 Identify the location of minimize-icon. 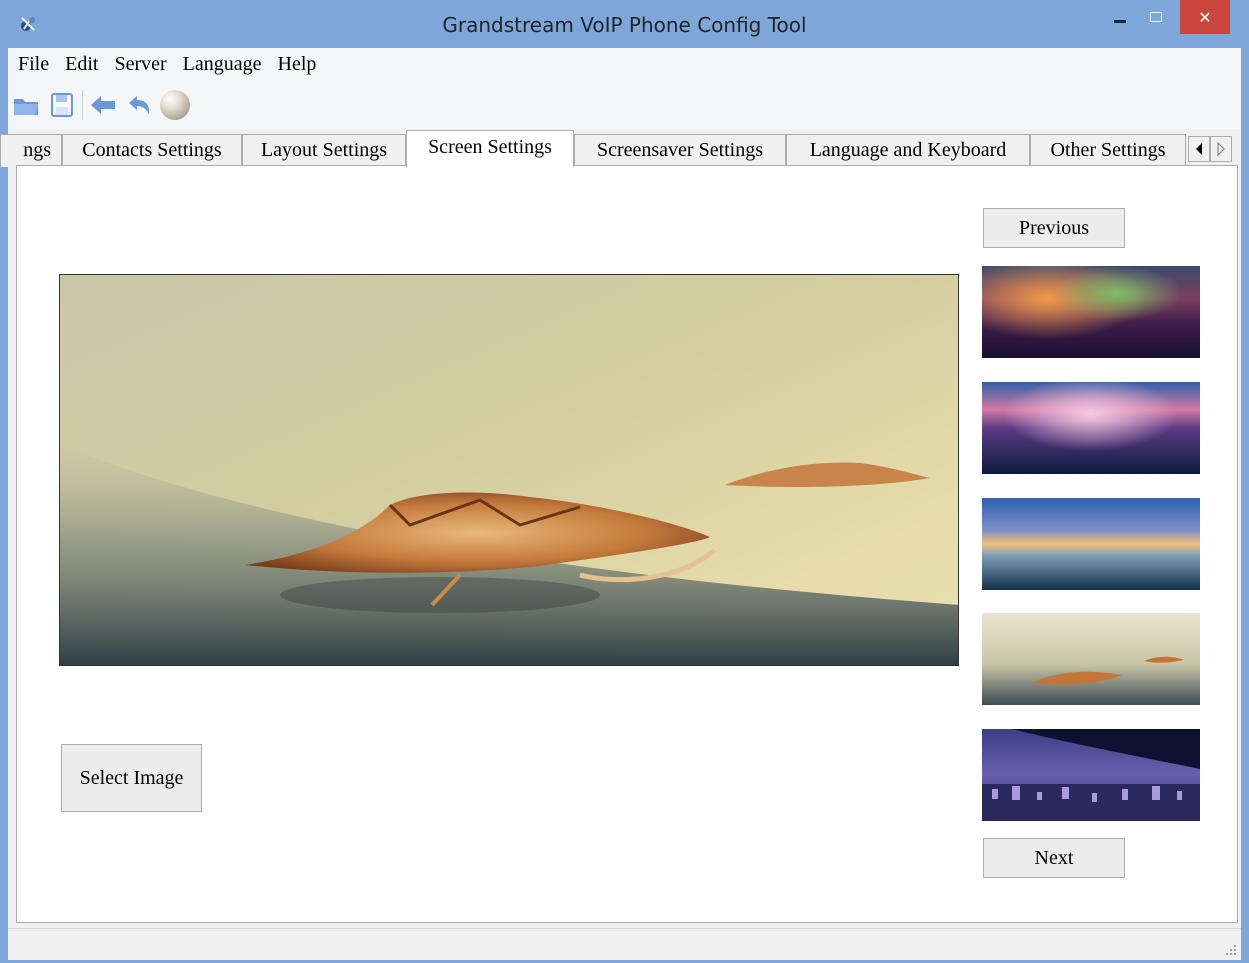
(1120, 21).